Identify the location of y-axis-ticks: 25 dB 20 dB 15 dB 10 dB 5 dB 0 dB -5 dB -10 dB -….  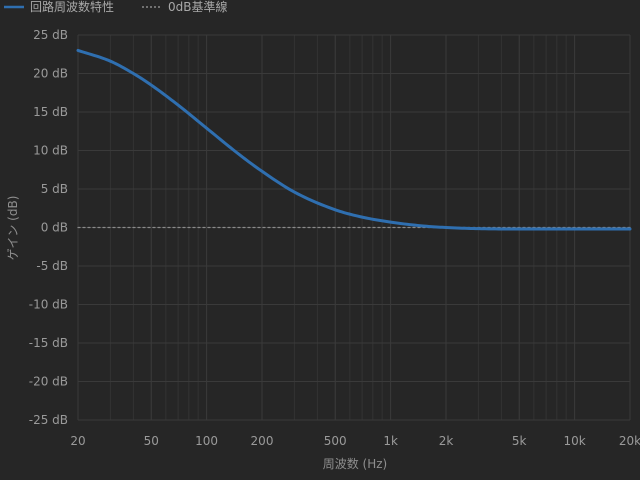
(48, 227).